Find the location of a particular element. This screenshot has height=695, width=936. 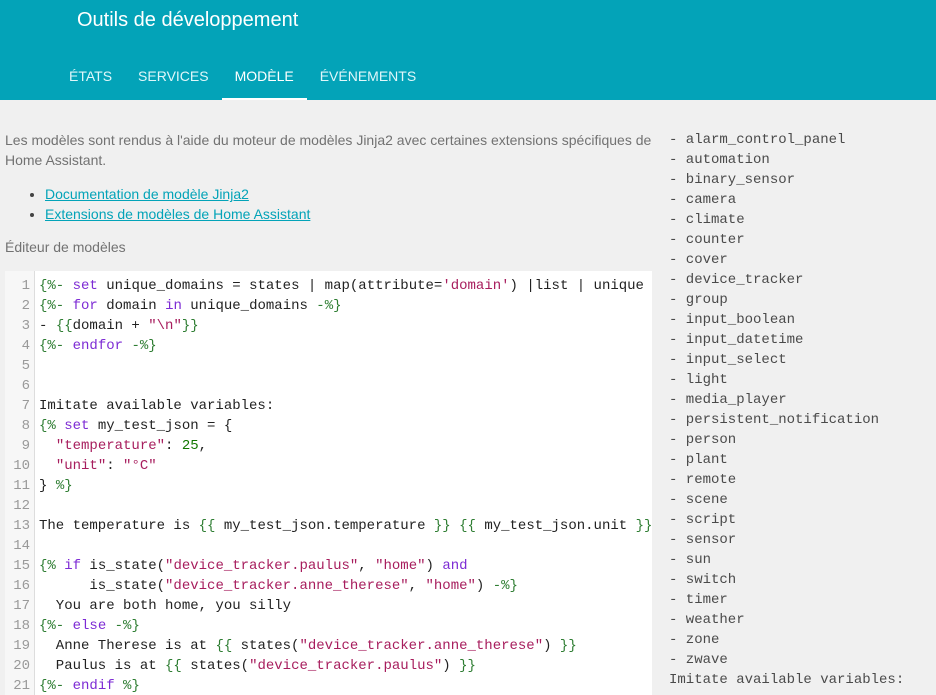

line-number: 14 is located at coordinates (21, 546).